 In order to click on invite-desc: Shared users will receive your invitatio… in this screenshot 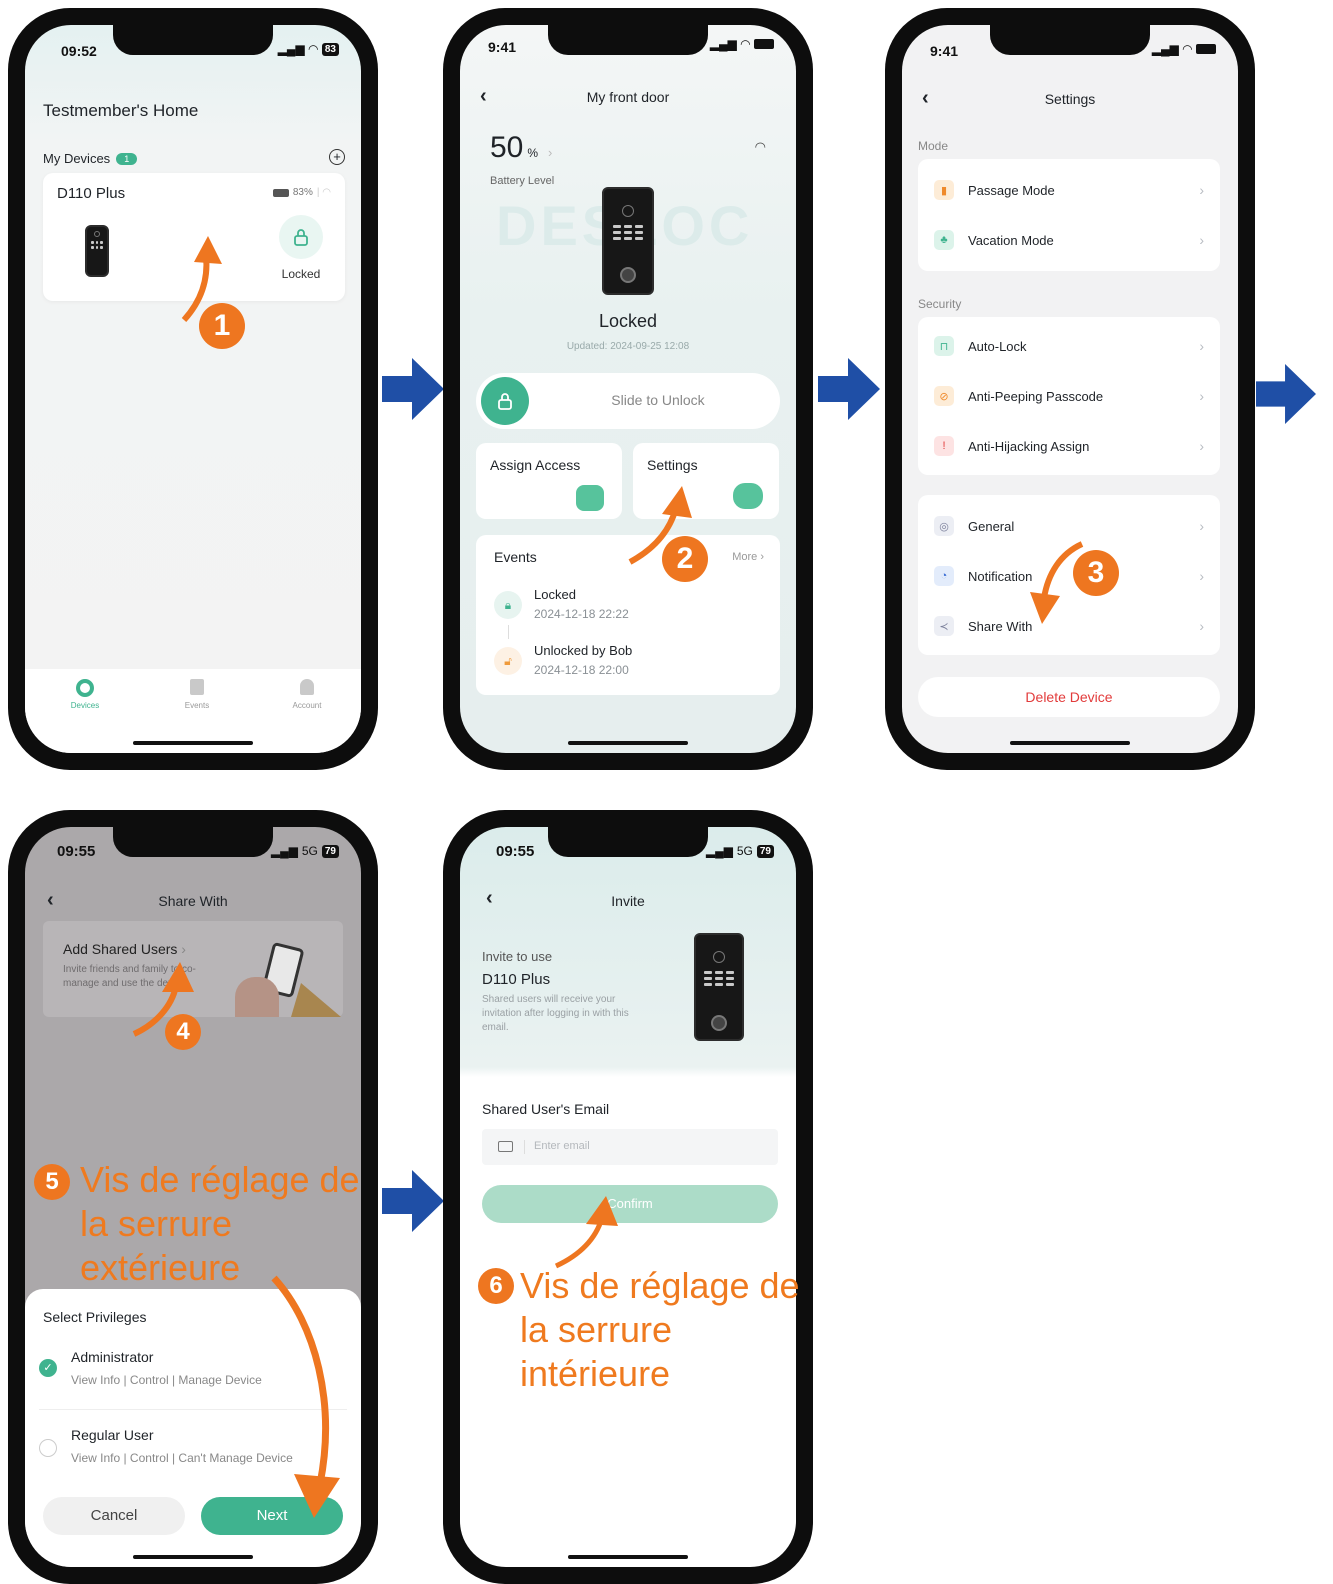, I will do `click(555, 1013)`.